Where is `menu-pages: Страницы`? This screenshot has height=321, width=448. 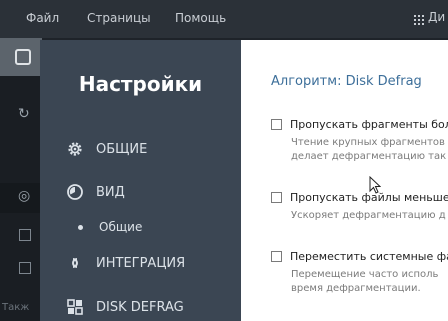 menu-pages: Страницы is located at coordinates (119, 18).